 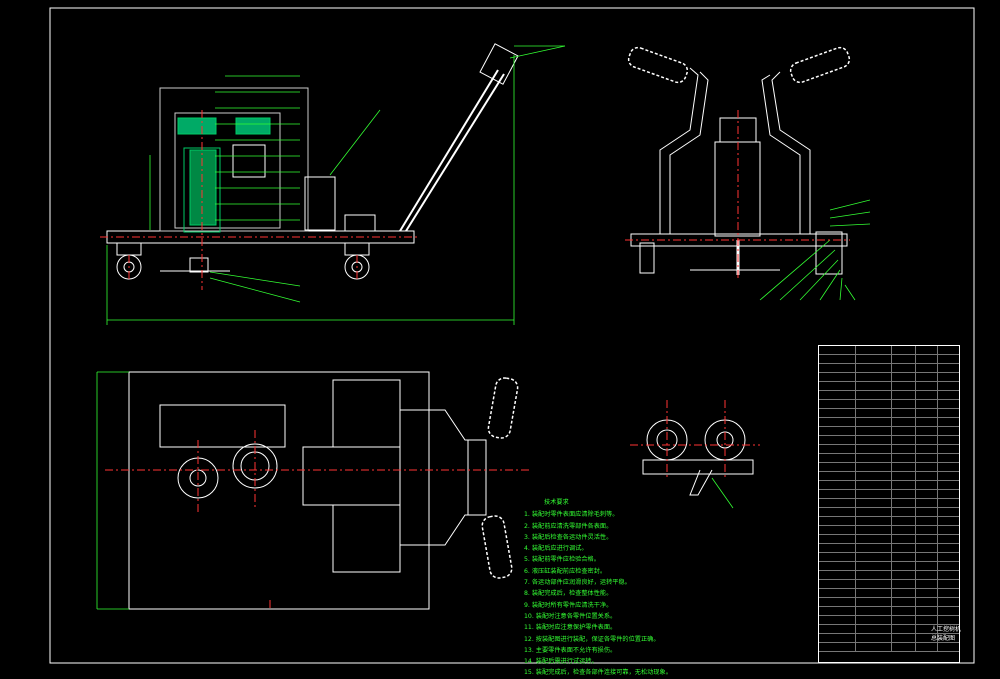 I want to click on tech-note-line: 3. 装配后检查各运动件灵活性。, so click(x=568, y=537).